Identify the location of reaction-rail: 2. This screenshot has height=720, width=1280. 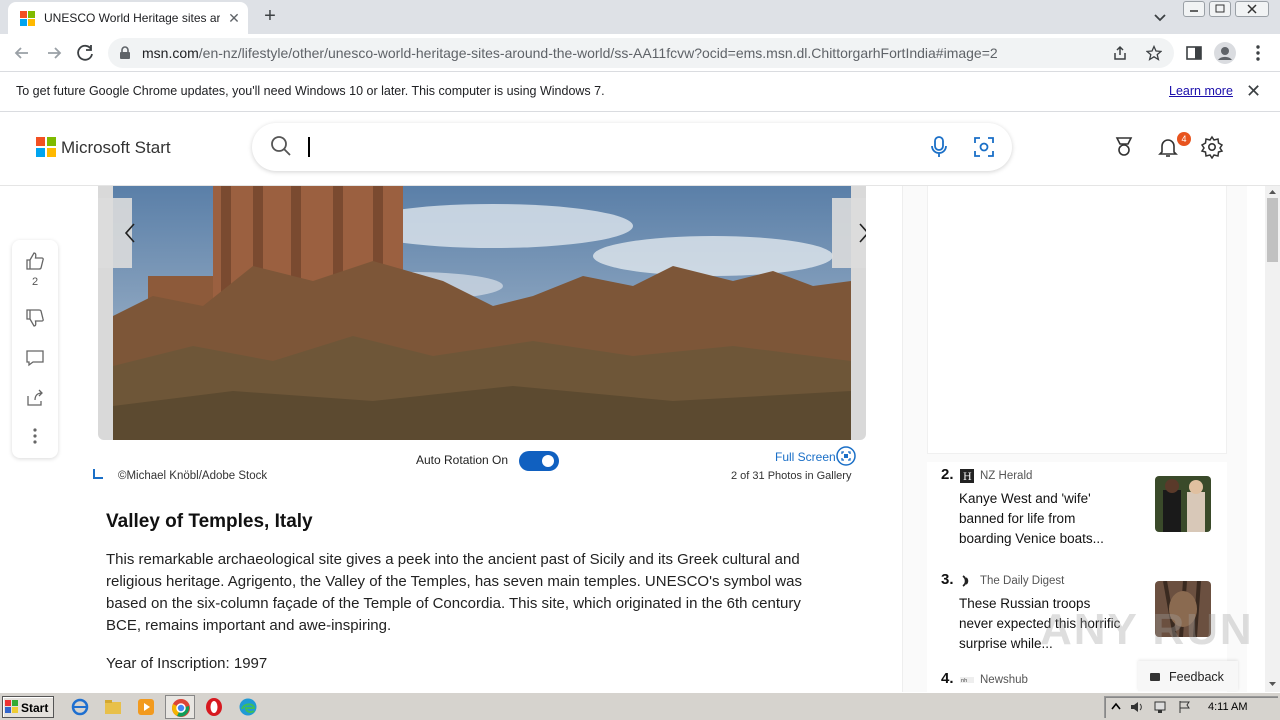
(35, 349).